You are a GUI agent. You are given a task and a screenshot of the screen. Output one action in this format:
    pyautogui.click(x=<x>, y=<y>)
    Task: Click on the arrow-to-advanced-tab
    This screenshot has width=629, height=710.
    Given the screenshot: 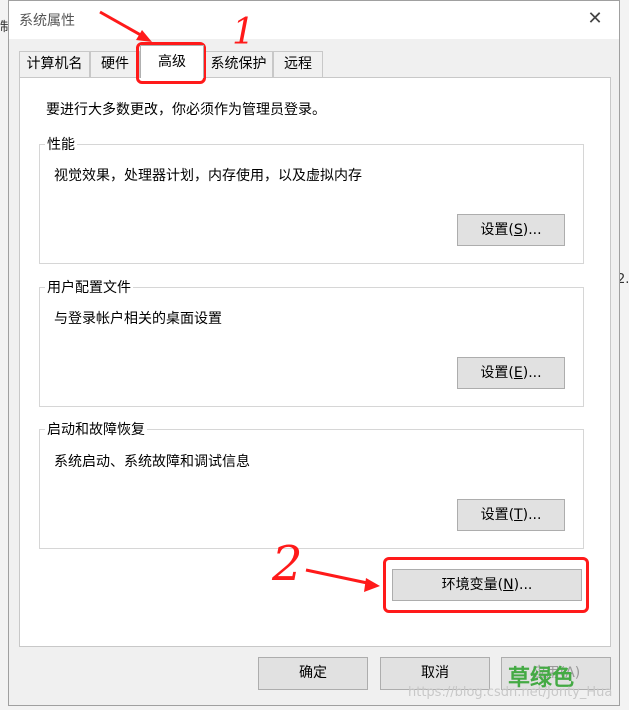 What is the action you would take?
    pyautogui.click(x=123, y=25)
    